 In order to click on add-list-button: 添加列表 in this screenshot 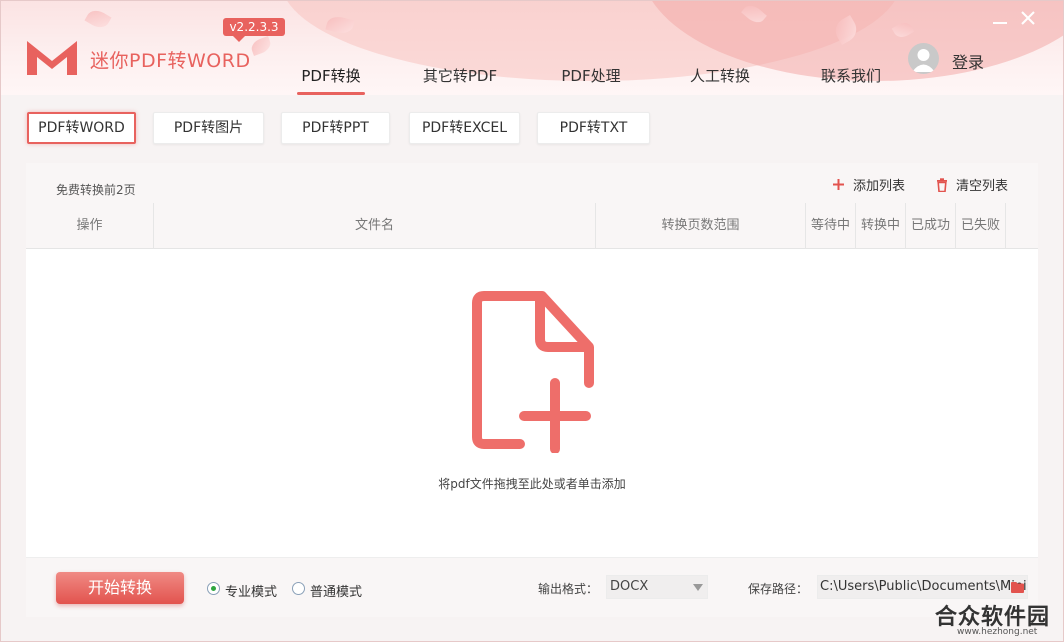, I will do `click(868, 184)`.